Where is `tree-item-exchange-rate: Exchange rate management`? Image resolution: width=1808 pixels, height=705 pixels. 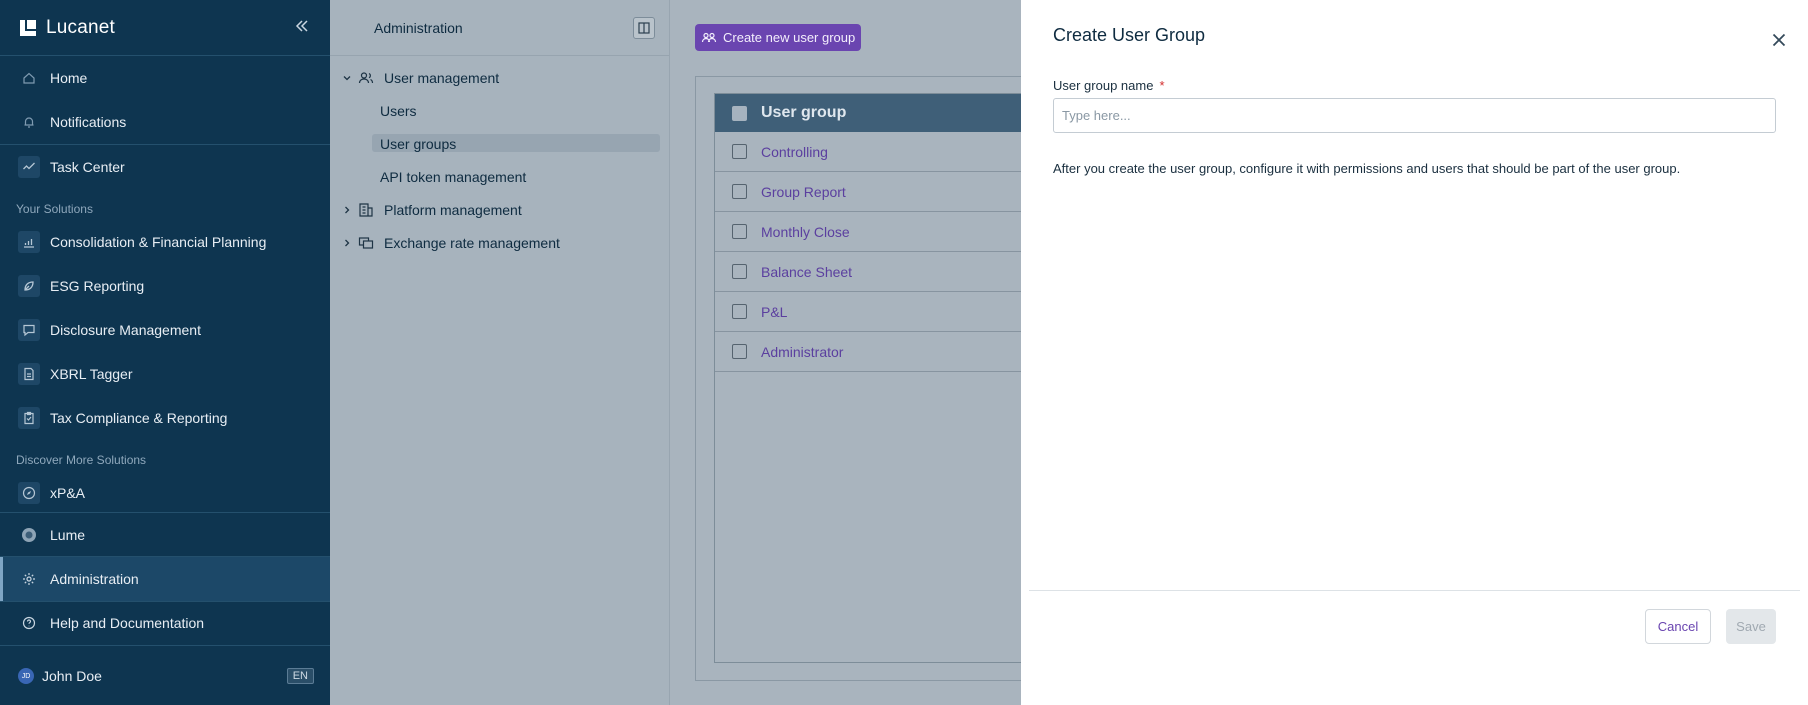 tree-item-exchange-rate: Exchange rate management is located at coordinates (500, 243).